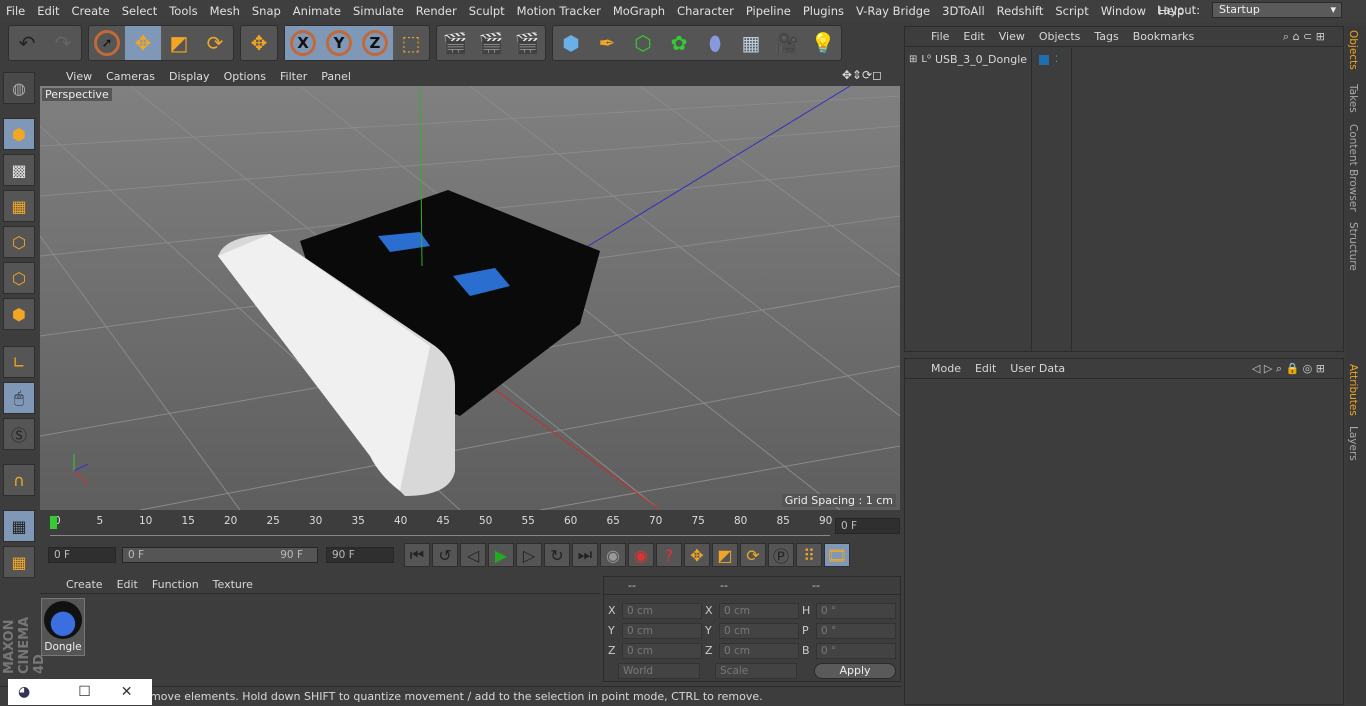 Image resolution: width=1366 pixels, height=706 pixels. What do you see at coordinates (946, 368) in the screenshot?
I see `attributes-menu-mode: Mode` at bounding box center [946, 368].